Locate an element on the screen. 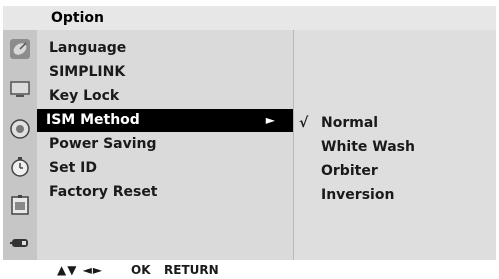  menu-item-ism-method: ISM Method ► is located at coordinates (165, 120).